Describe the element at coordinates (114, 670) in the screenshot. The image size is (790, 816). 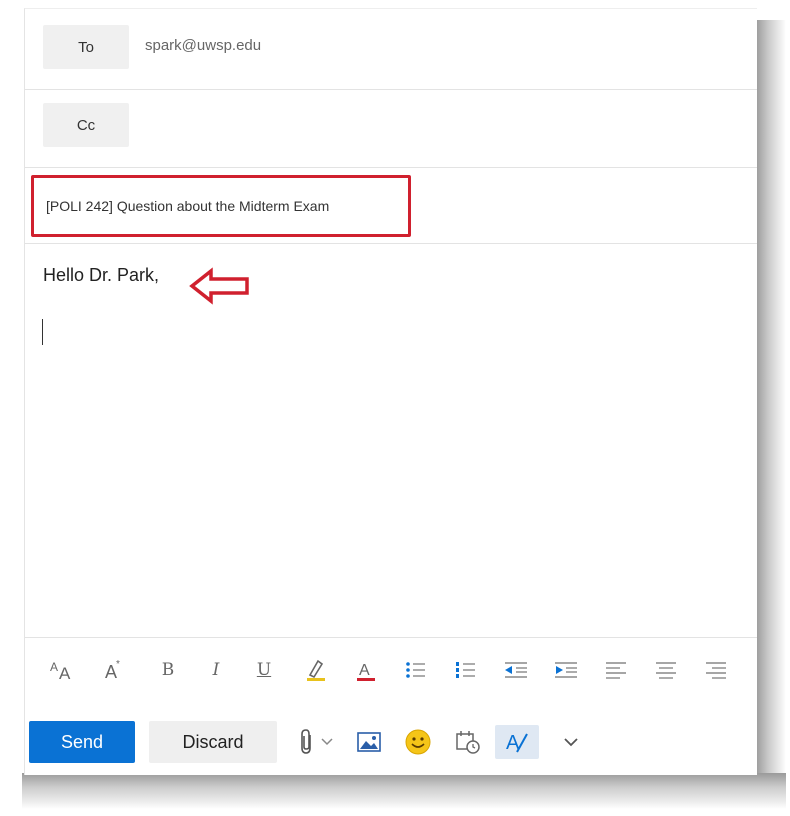
I see `grow-font-icon: A *` at that location.